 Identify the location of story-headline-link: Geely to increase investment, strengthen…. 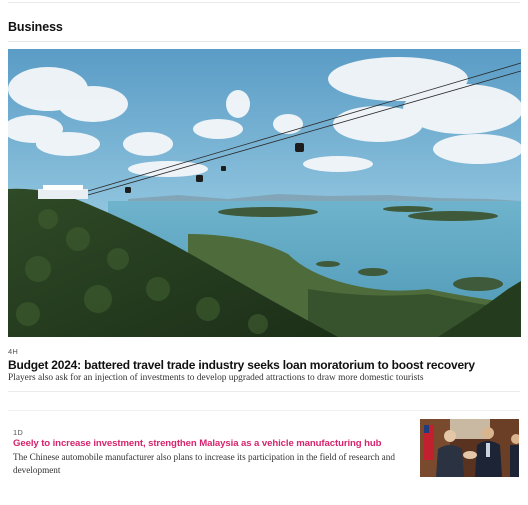
(213, 443).